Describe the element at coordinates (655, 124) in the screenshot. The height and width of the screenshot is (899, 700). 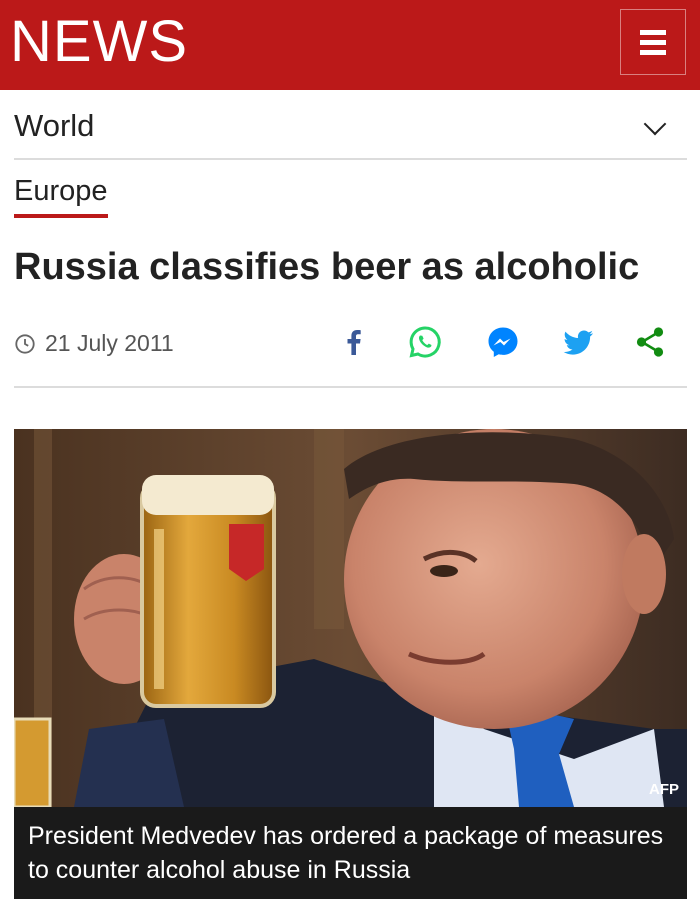
I see `chevron-down-icon` at that location.